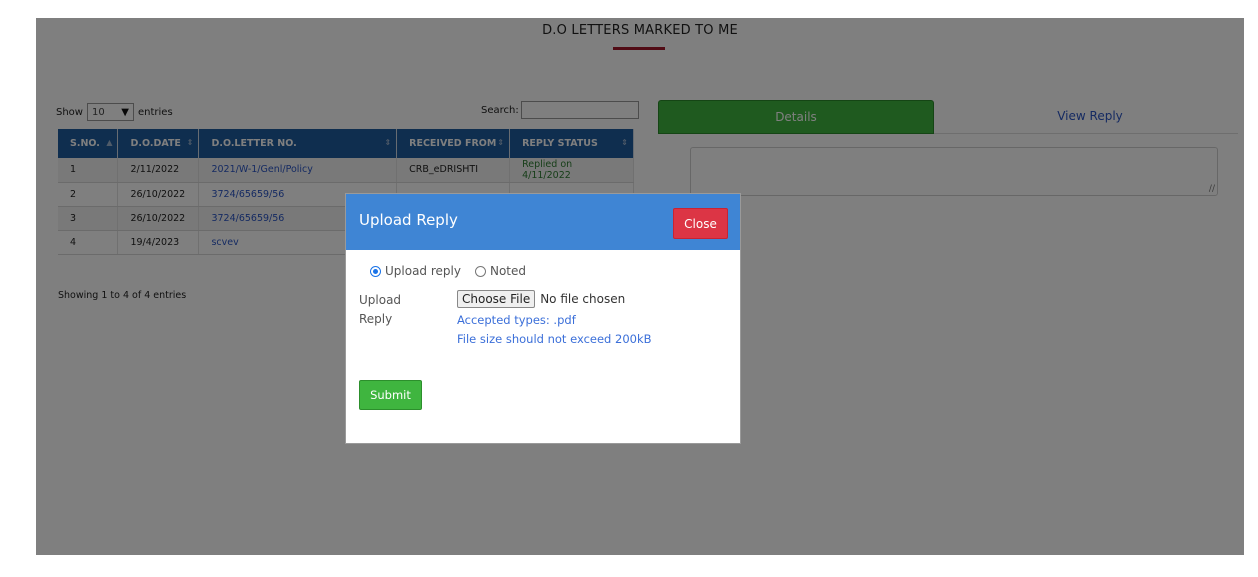 The width and height of the screenshot is (1258, 577). Describe the element at coordinates (583, 299) in the screenshot. I see `file-status: No file chosen` at that location.